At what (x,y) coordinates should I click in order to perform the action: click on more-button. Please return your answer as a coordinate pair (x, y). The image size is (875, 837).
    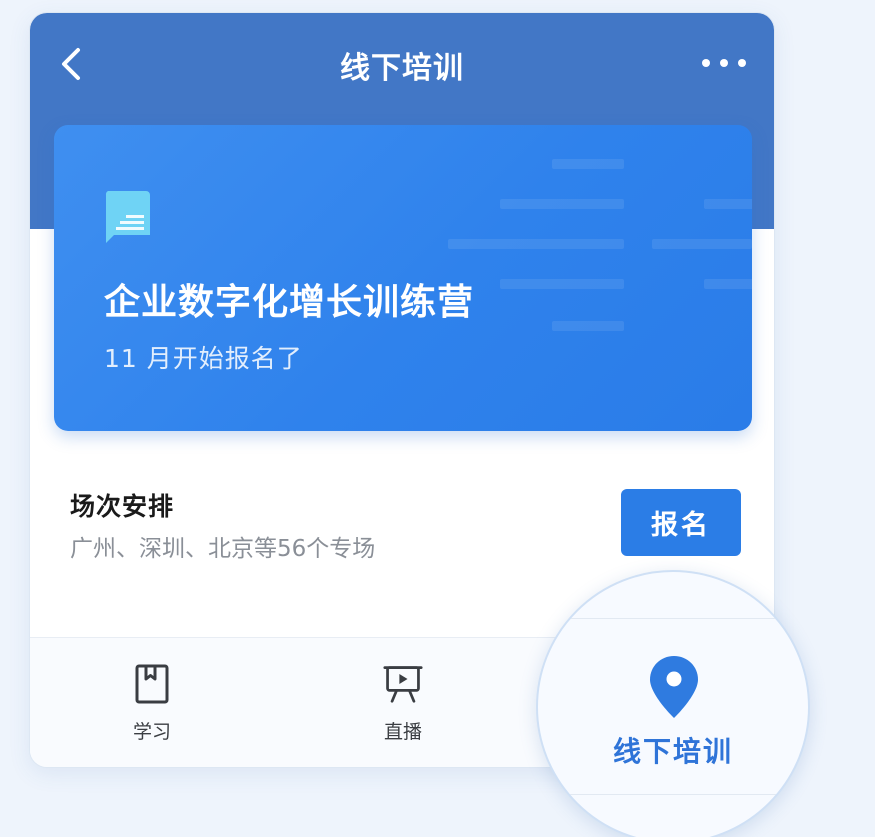
    Looking at the image, I should click on (724, 63).